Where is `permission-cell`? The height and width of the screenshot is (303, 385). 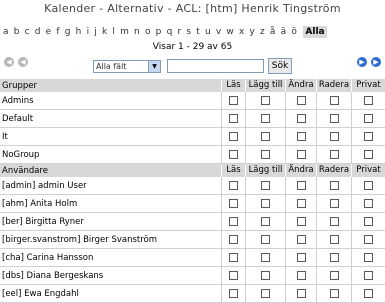 permission-cell is located at coordinates (333, 239).